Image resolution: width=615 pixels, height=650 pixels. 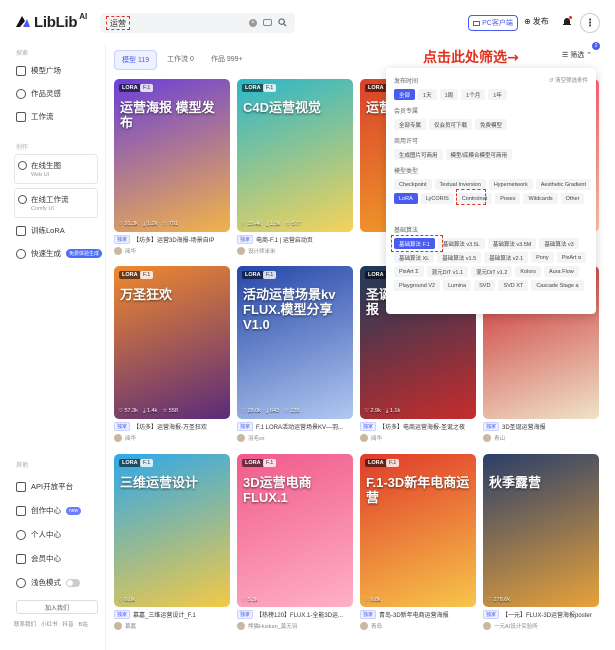 What do you see at coordinates (262, 251) in the screenshot?
I see `author-name: 设计师米米` at bounding box center [262, 251].